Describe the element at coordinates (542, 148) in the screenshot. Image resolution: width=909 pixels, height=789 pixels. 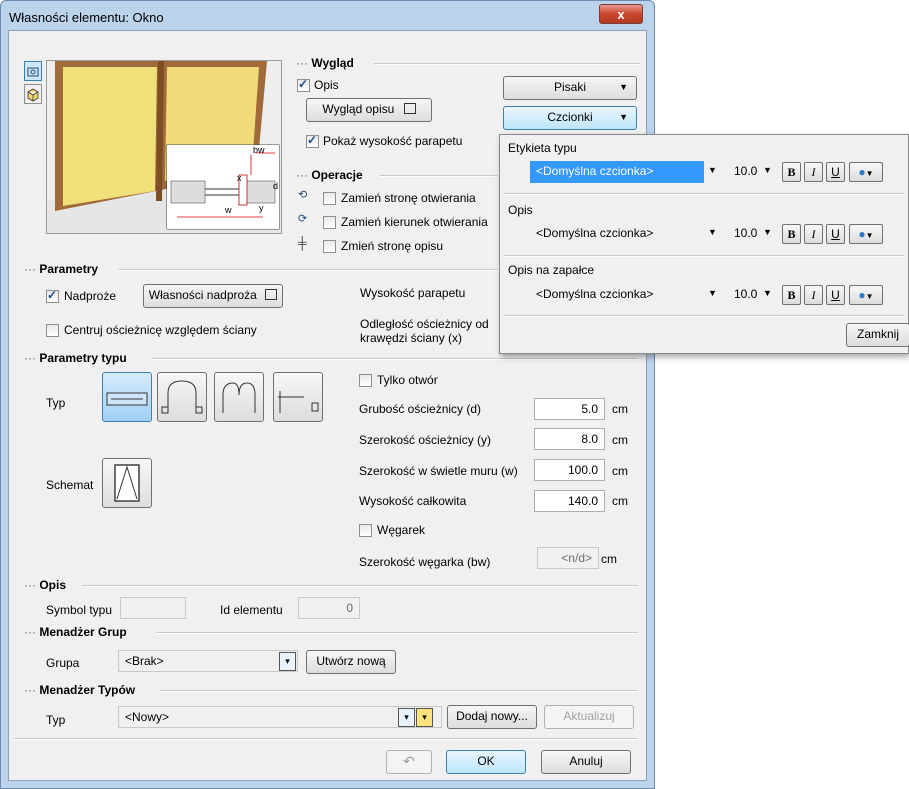
I see `etykieta-typu-title: Etykieta typu` at that location.